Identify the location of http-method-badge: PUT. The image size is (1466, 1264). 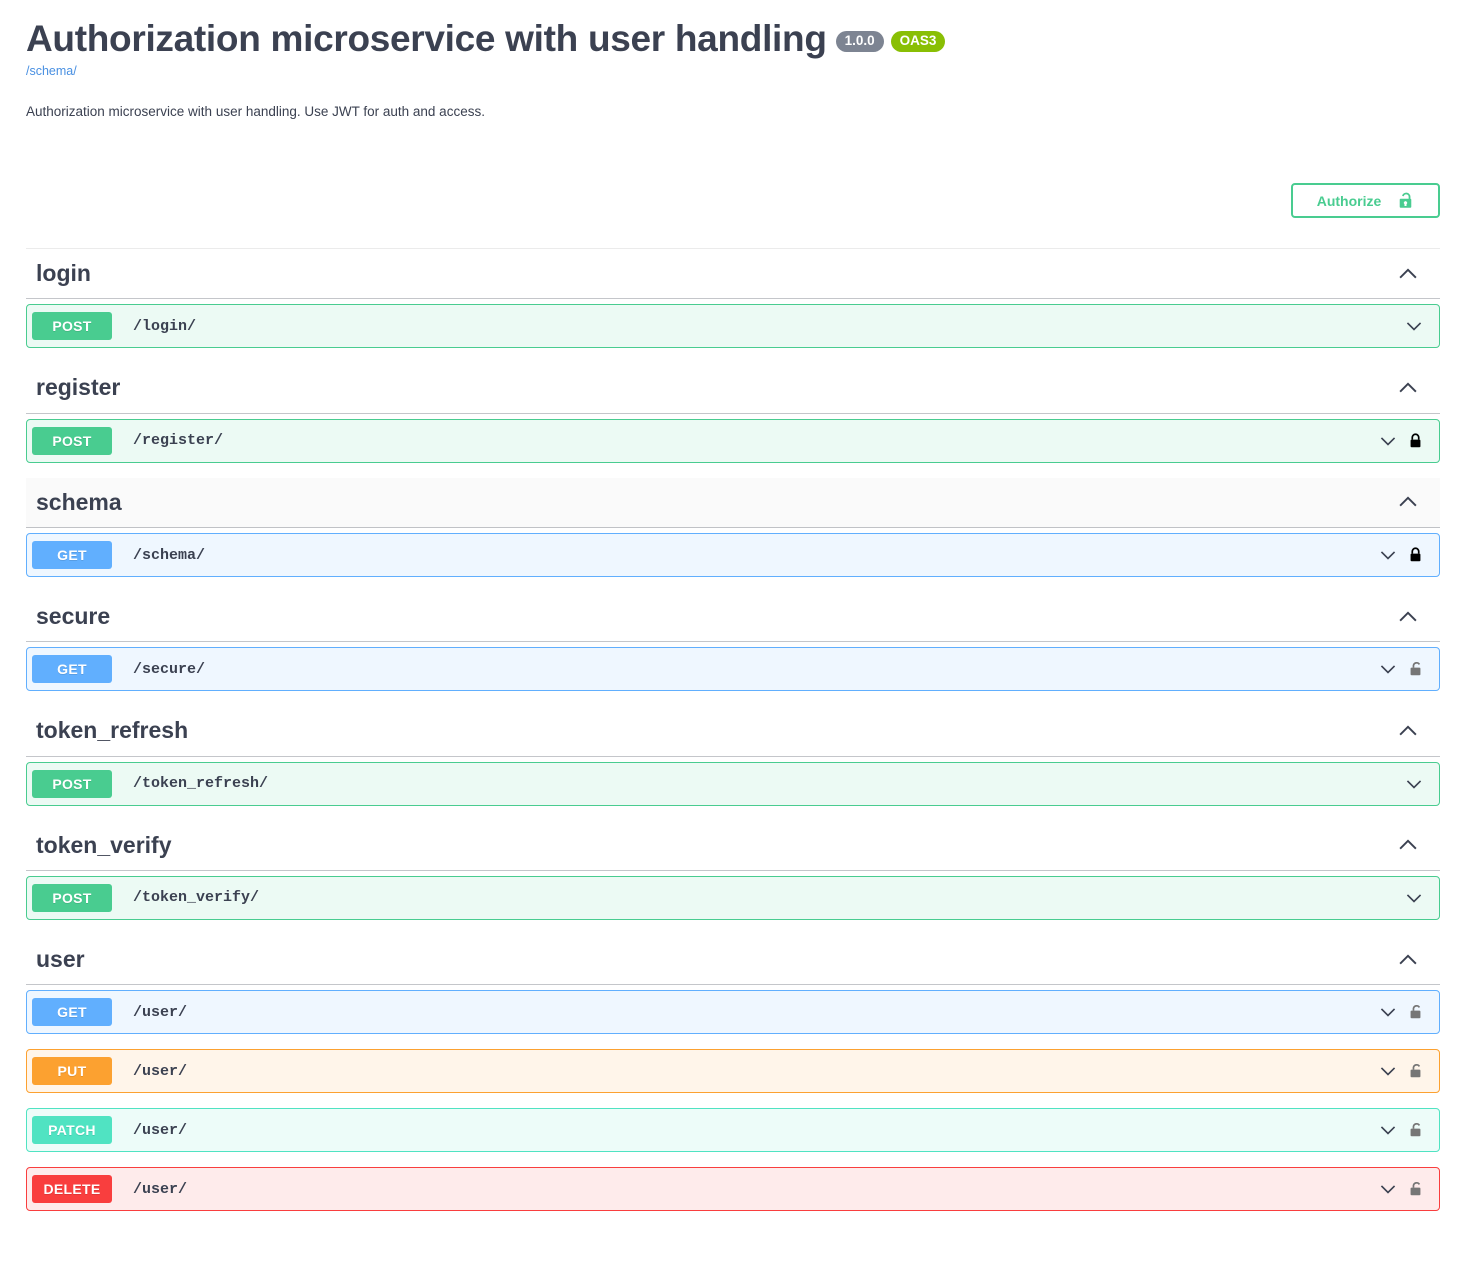
(72, 1071).